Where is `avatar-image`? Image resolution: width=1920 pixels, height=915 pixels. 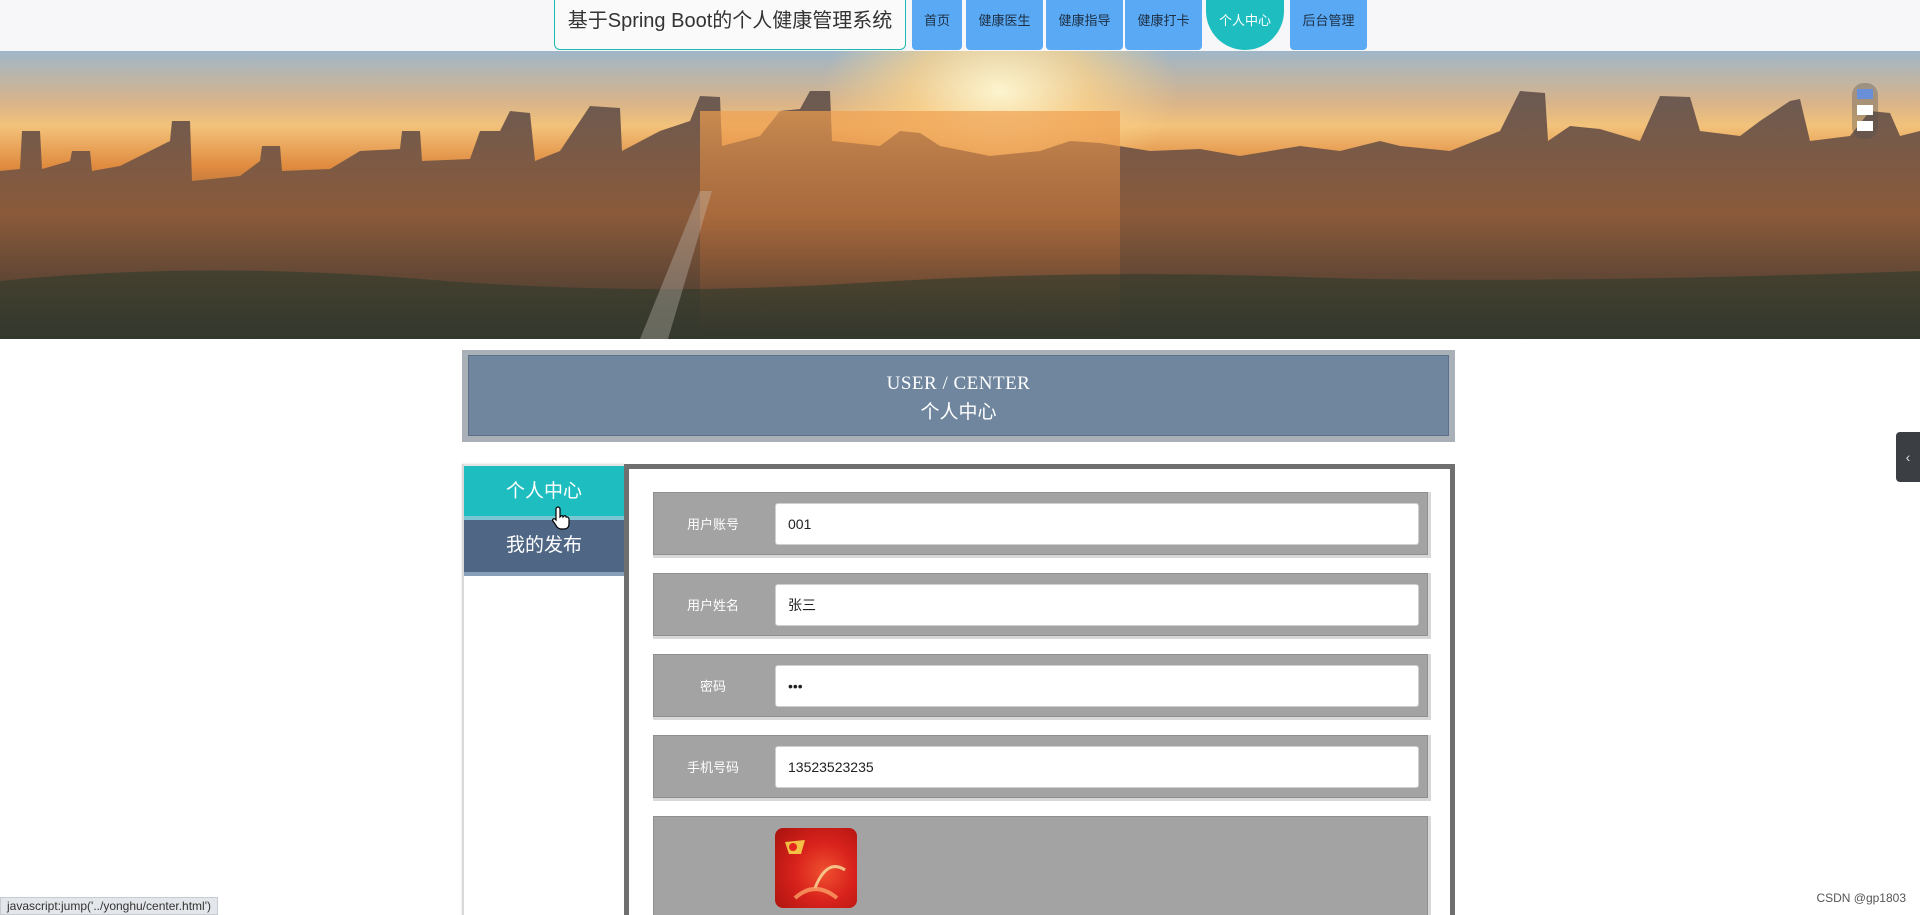
avatar-image is located at coordinates (816, 868).